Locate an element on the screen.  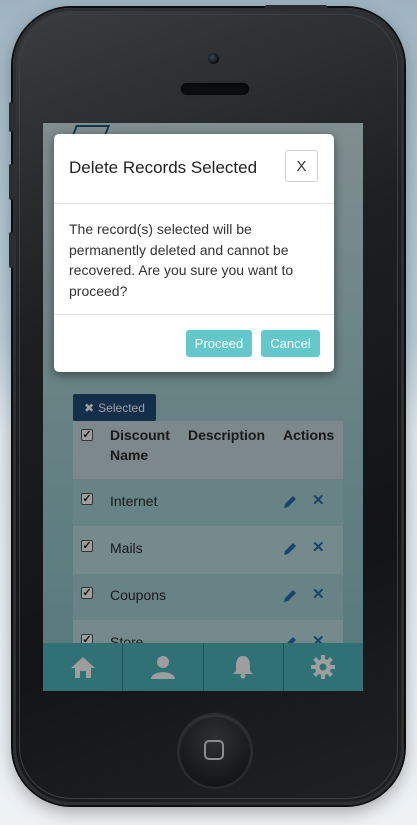
dialog-header: Delete Records Selected X is located at coordinates (194, 169).